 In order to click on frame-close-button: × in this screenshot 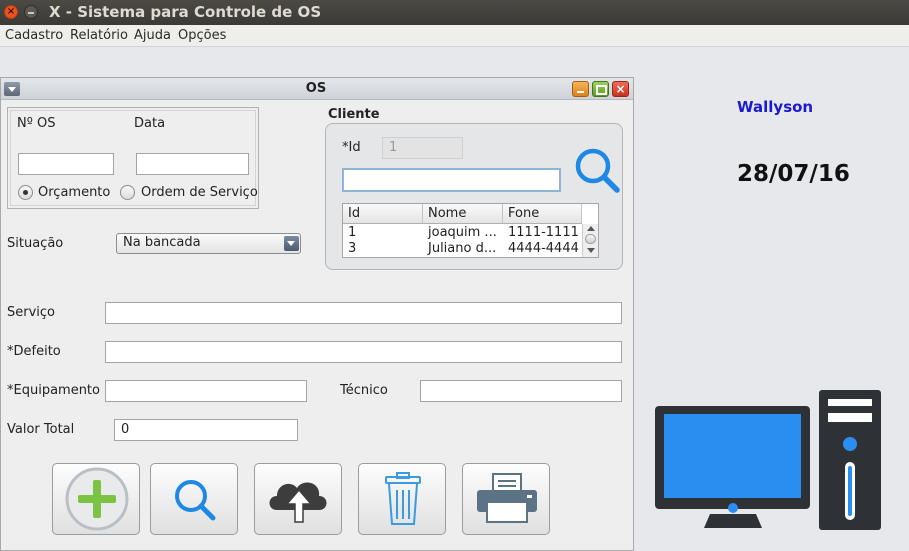, I will do `click(620, 89)`.